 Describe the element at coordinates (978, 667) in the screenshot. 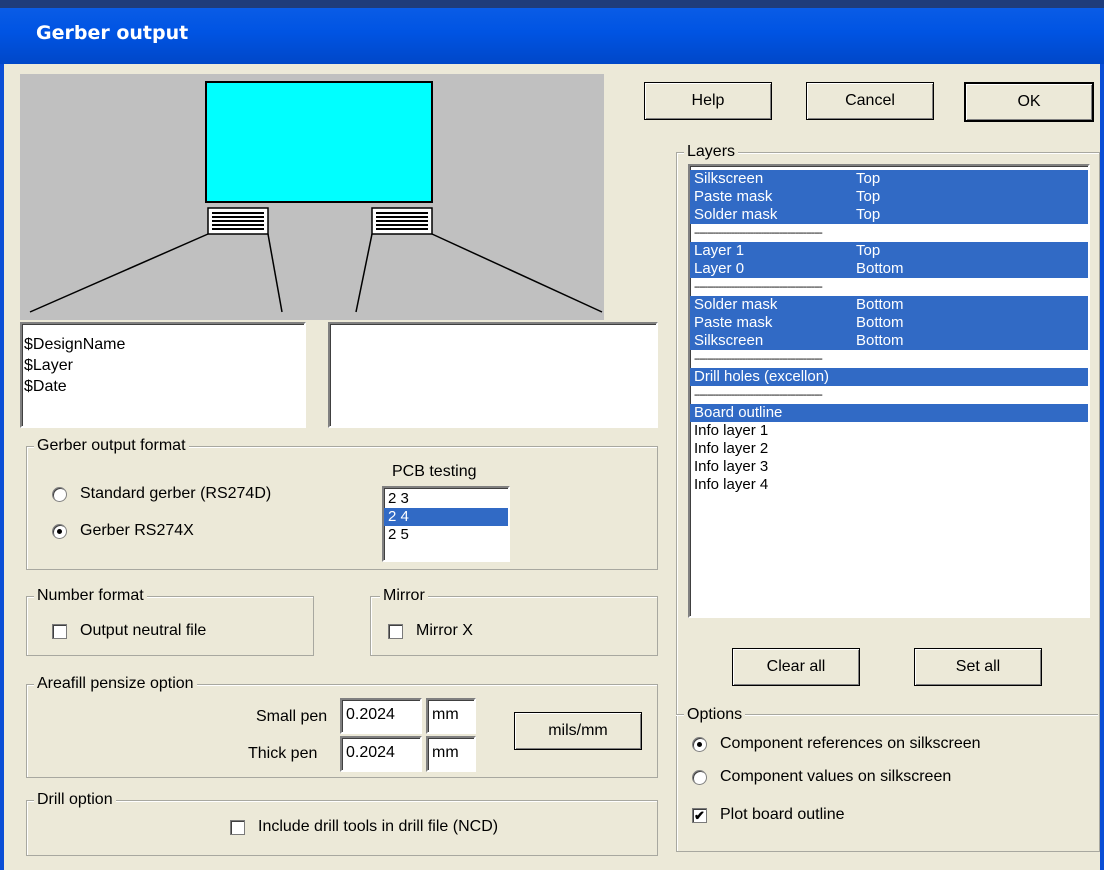

I see `set-all-button: Set all` at that location.